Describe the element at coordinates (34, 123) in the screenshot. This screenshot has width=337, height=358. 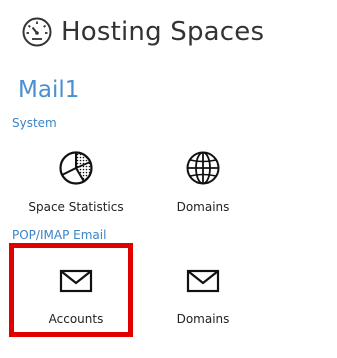
I see `group-label-system: System` at that location.